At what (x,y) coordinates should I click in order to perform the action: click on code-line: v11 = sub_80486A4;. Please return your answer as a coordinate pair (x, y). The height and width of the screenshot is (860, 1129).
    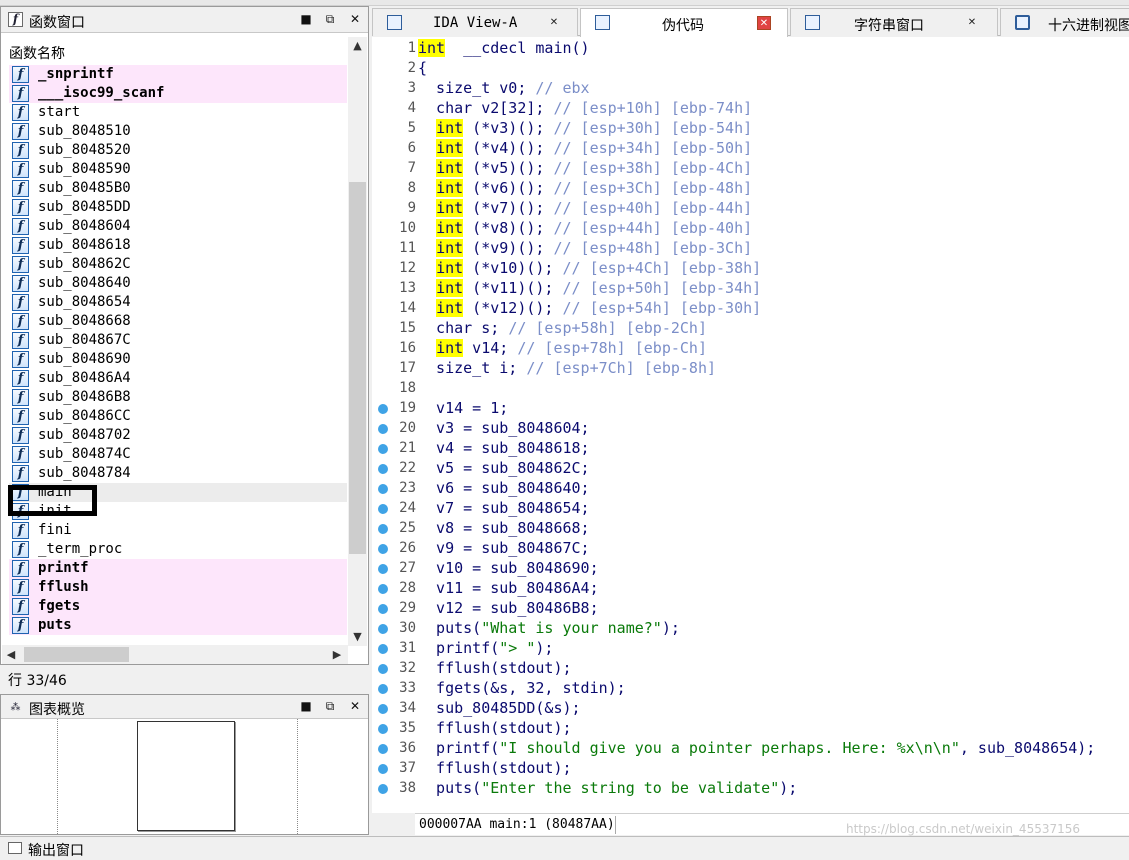
    Looking at the image, I should click on (508, 588).